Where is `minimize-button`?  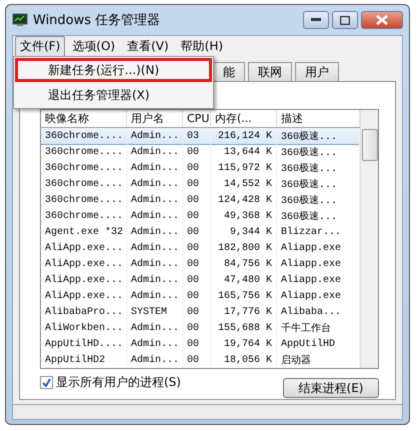 minimize-button is located at coordinates (316, 20).